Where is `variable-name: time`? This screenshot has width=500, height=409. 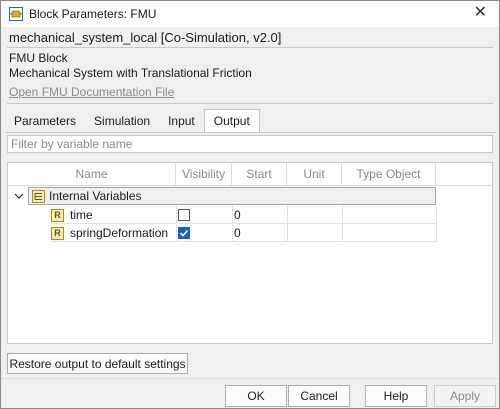 variable-name: time is located at coordinates (81, 215).